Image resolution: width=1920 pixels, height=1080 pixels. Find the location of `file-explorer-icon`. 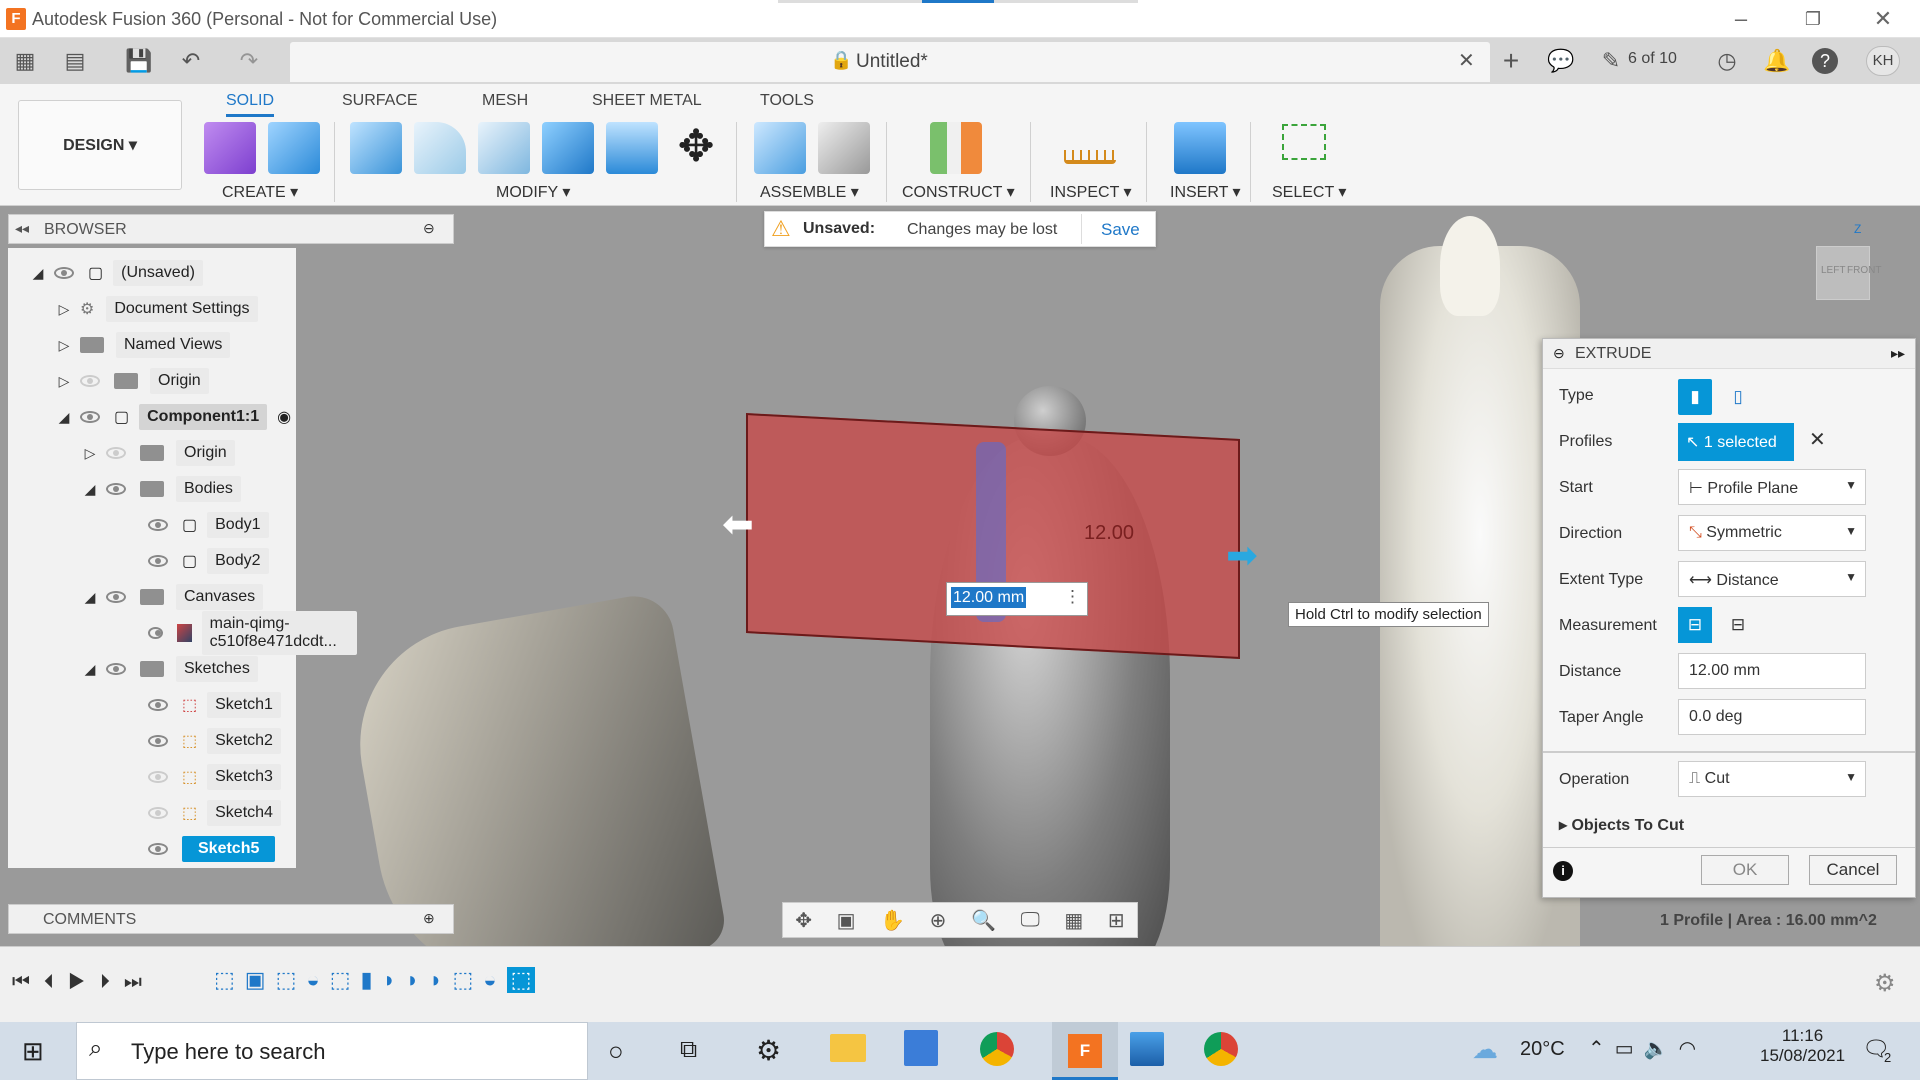

file-explorer-icon is located at coordinates (848, 1048).